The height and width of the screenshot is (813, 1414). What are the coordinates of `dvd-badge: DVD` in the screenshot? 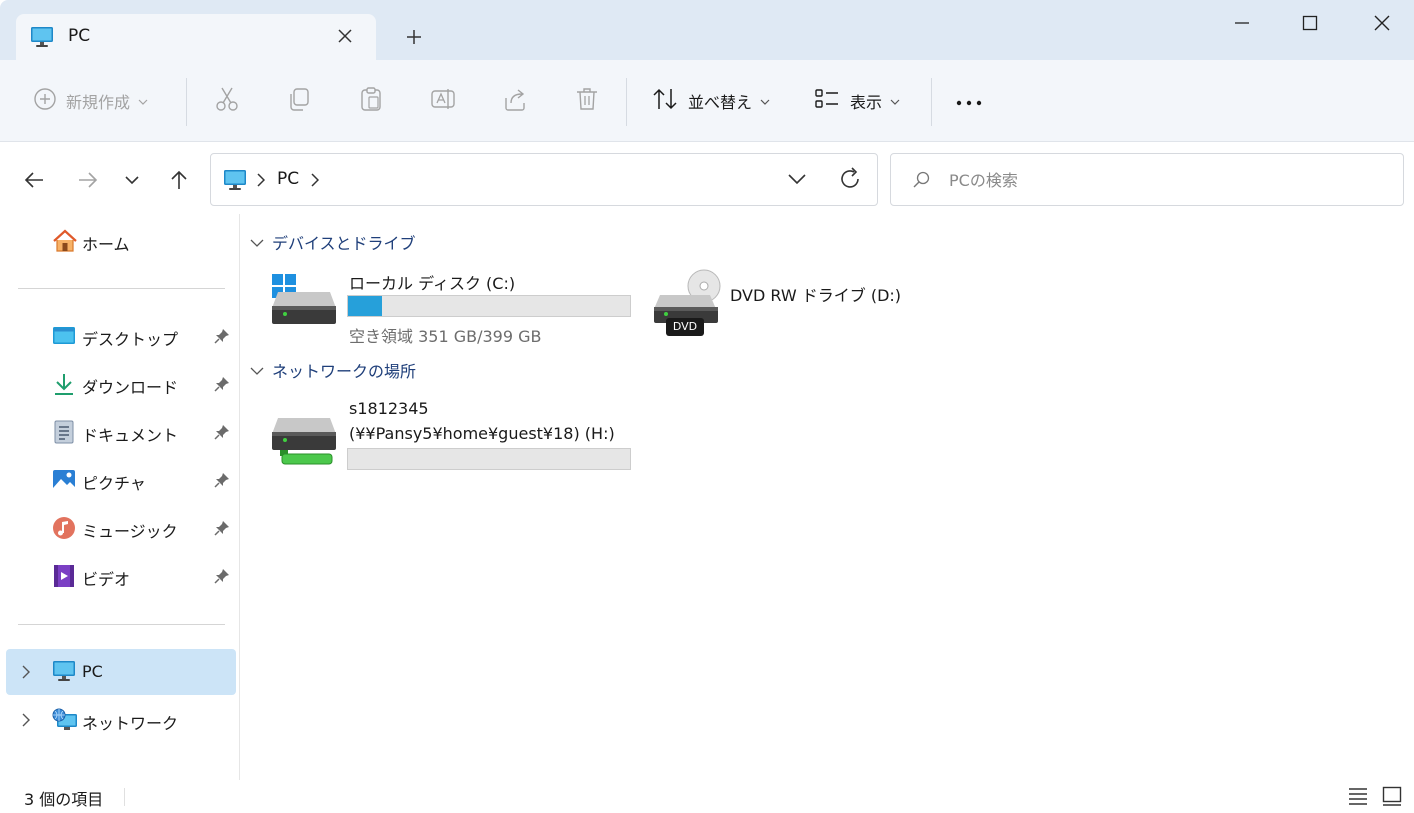 It's located at (685, 326).